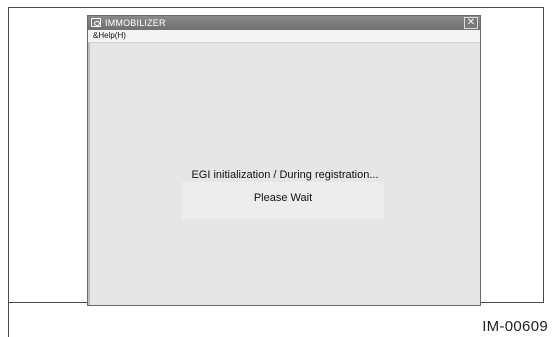  I want to click on close-button: ✕, so click(471, 23).